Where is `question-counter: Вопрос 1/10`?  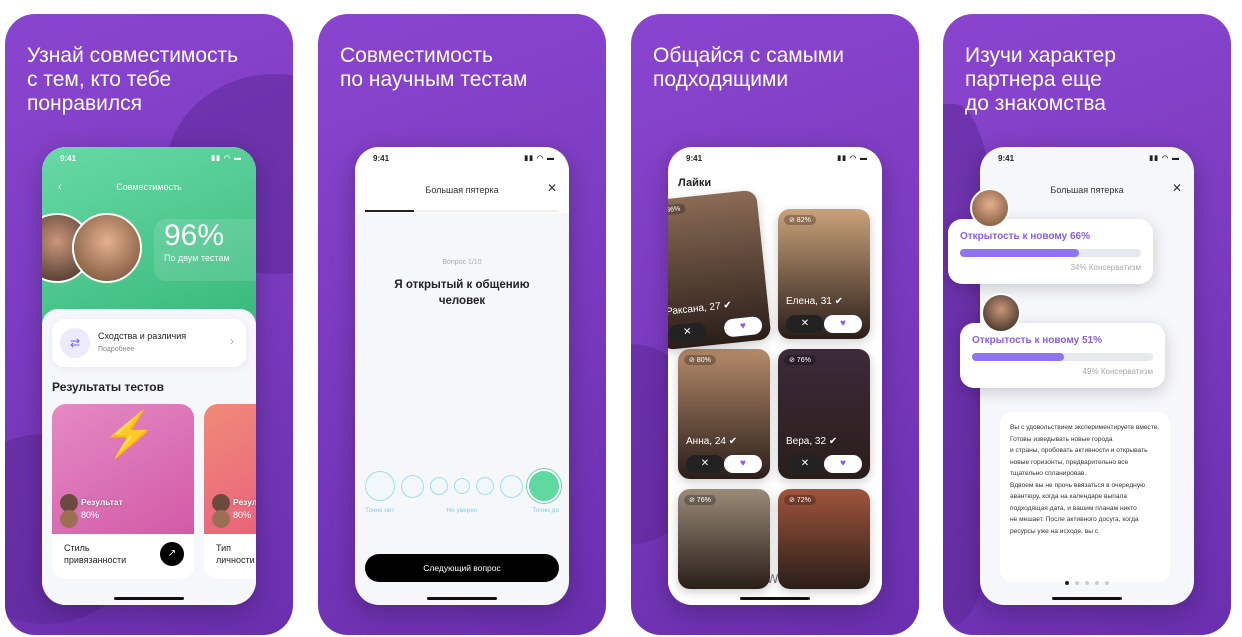
question-counter: Вопрос 1/10 is located at coordinates (462, 262).